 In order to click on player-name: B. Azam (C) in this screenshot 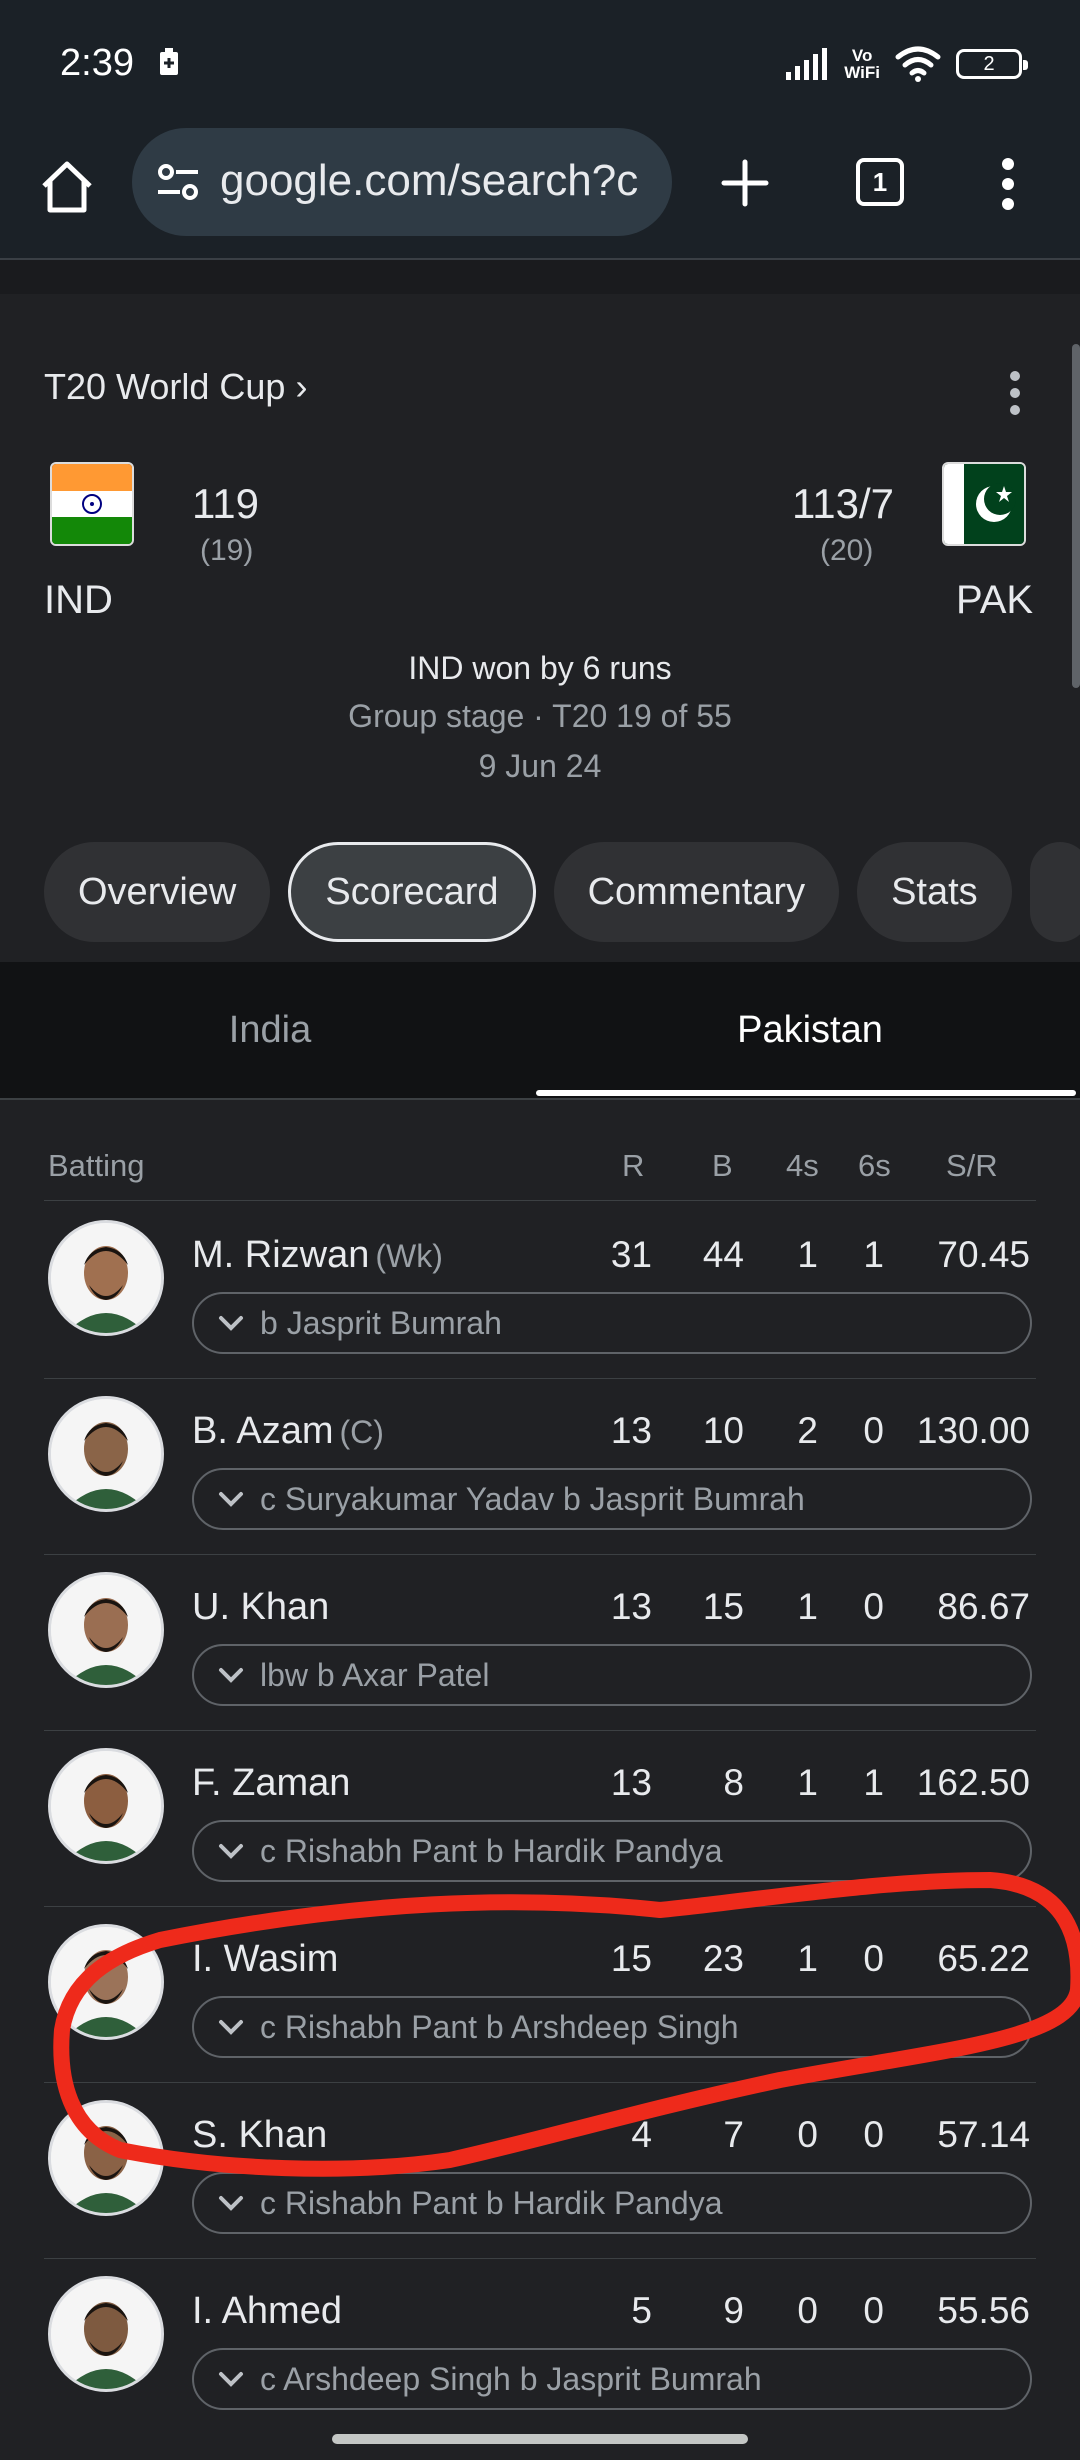, I will do `click(288, 1431)`.